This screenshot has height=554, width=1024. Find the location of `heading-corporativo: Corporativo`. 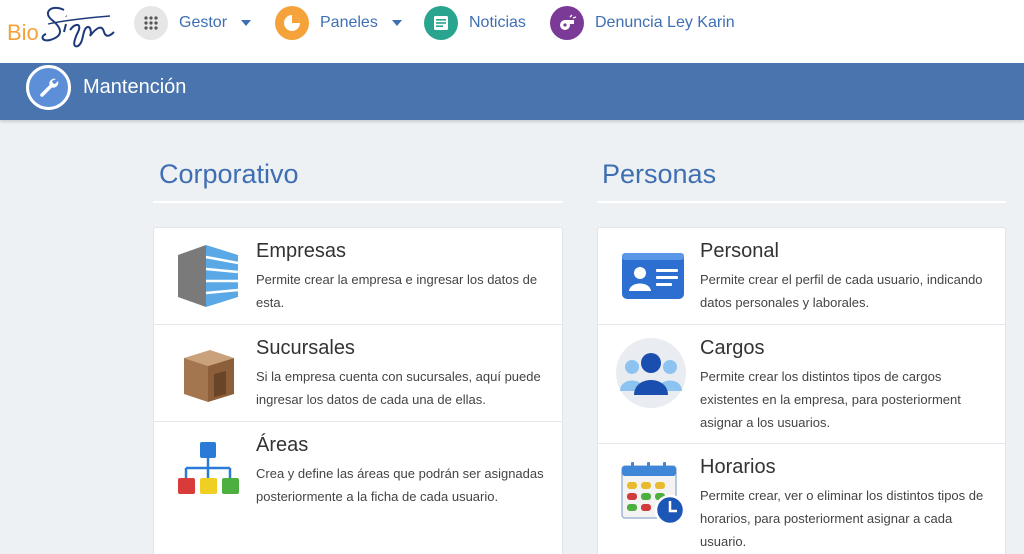

heading-corporativo: Corporativo is located at coordinates (229, 174).